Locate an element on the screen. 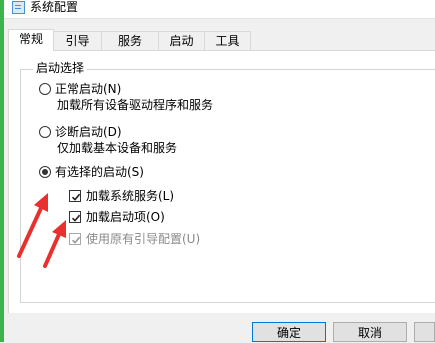 The image size is (435, 343). tab-tools: 工具 is located at coordinates (227, 40).